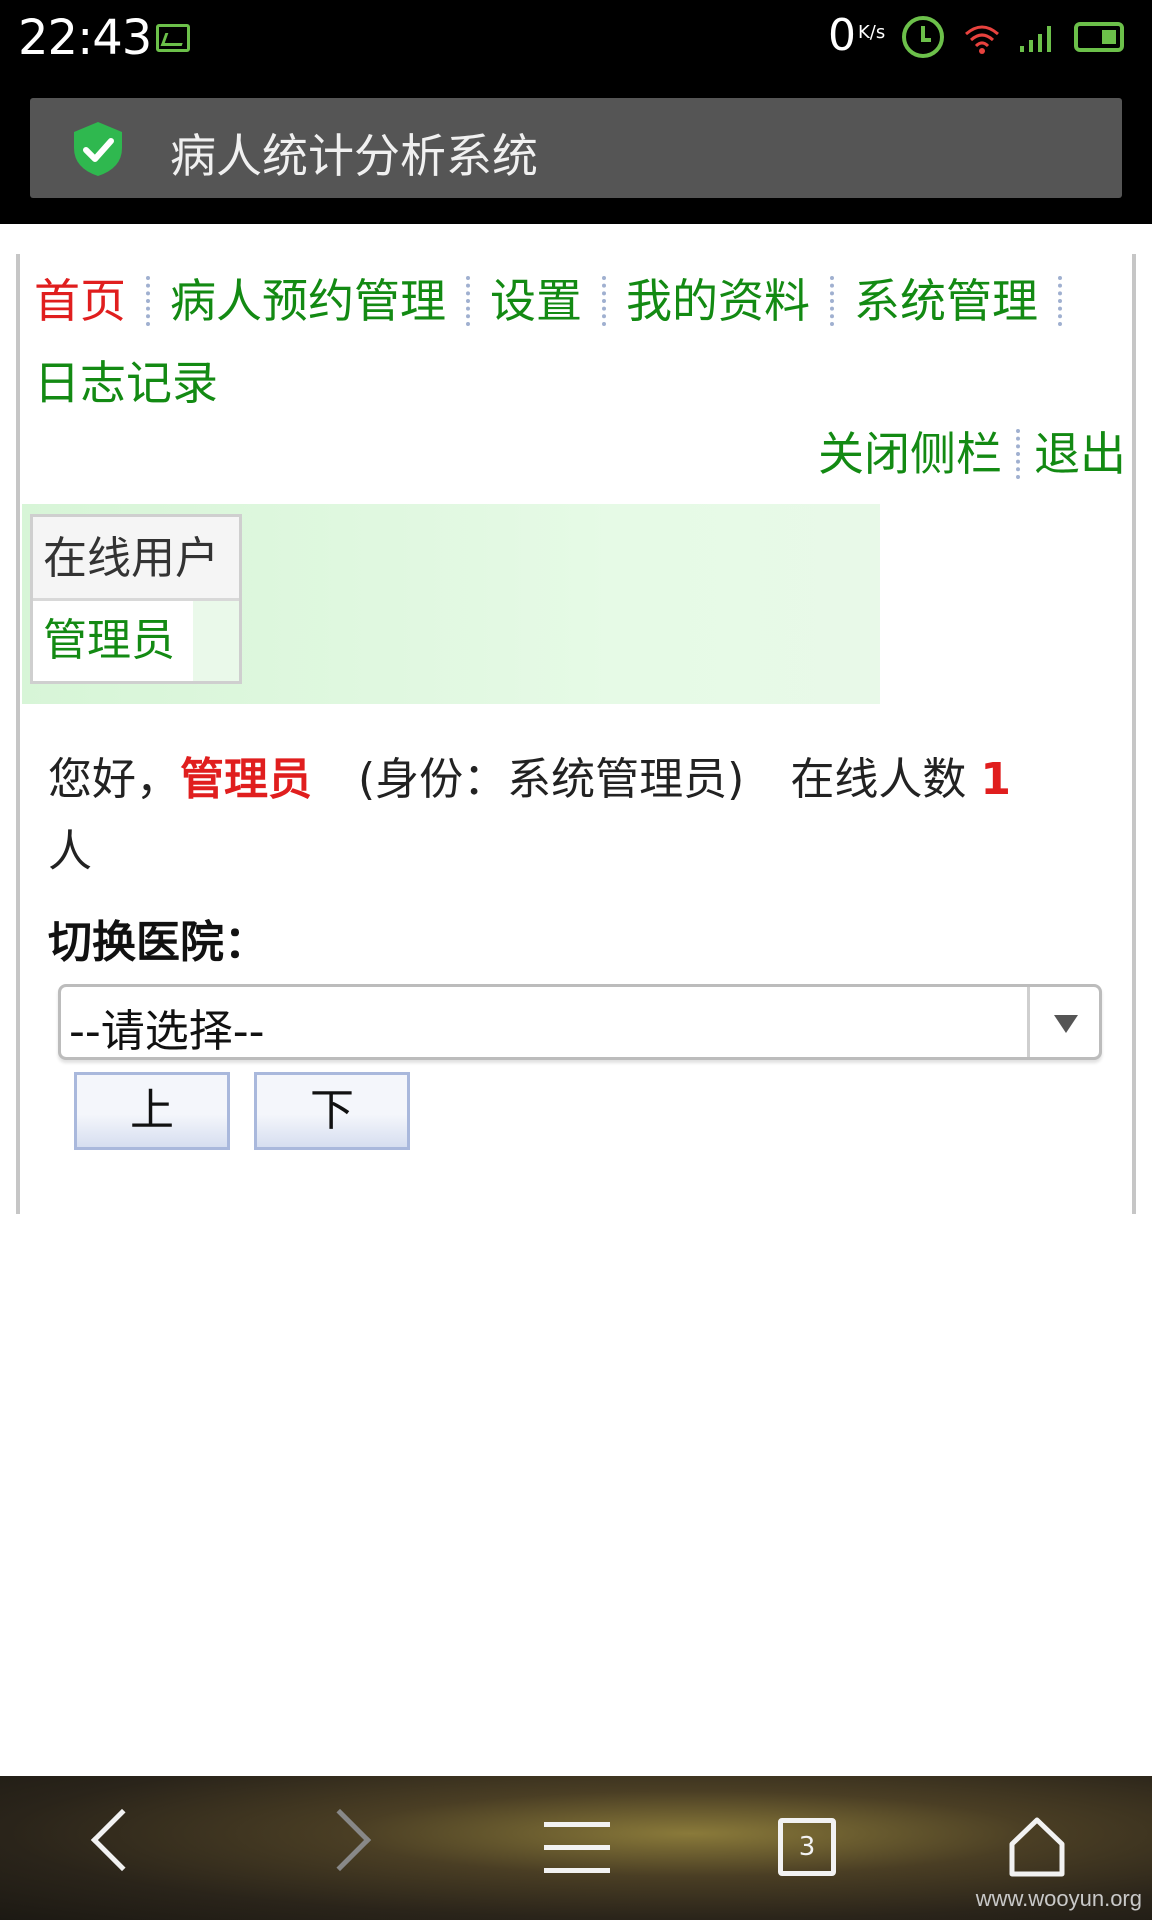  Describe the element at coordinates (718, 301) in the screenshot. I see `nav-item-profile: 我的资料` at that location.